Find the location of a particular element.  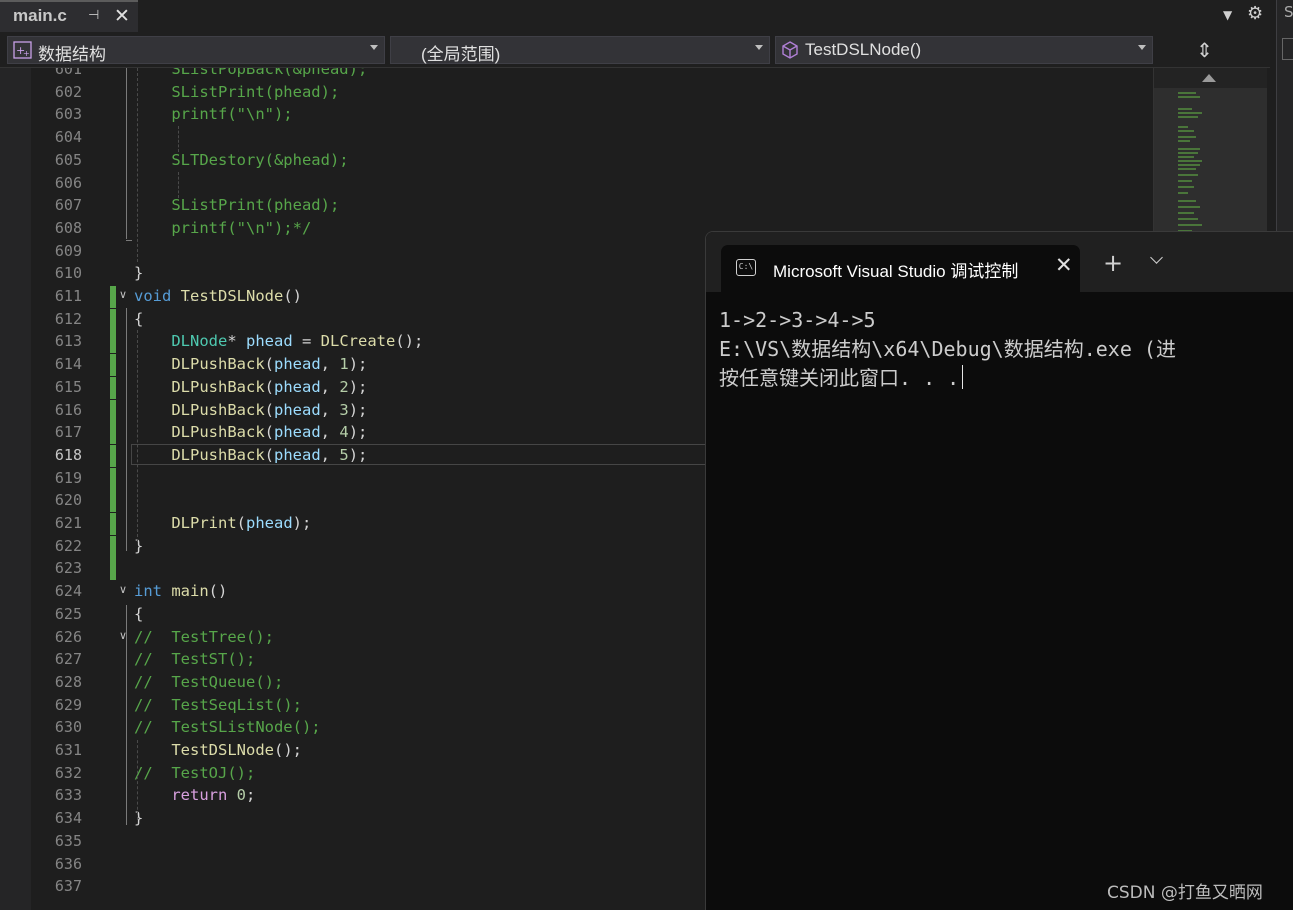

navigation-bar: + + 数据结构 (全局范围) TestDSLNode() ⇕ is located at coordinates (635, 50).